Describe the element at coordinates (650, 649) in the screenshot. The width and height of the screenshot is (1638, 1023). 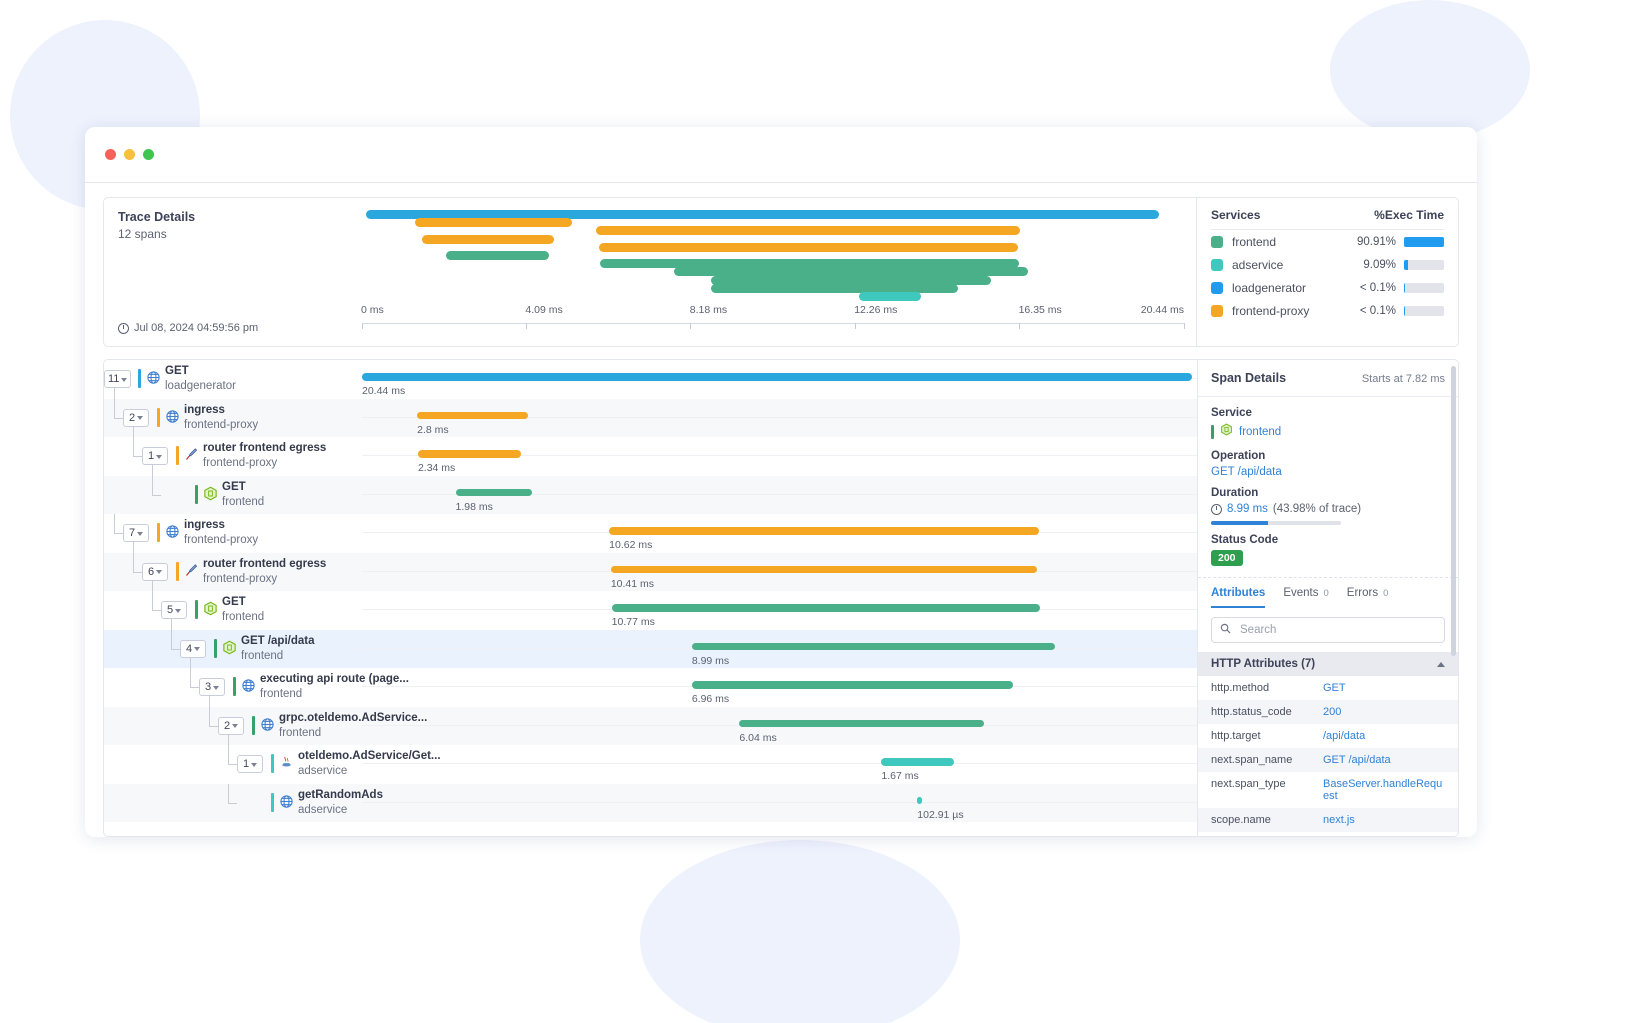
I see `span-row: 4 GET /api/data frontend 8.99 ms` at that location.